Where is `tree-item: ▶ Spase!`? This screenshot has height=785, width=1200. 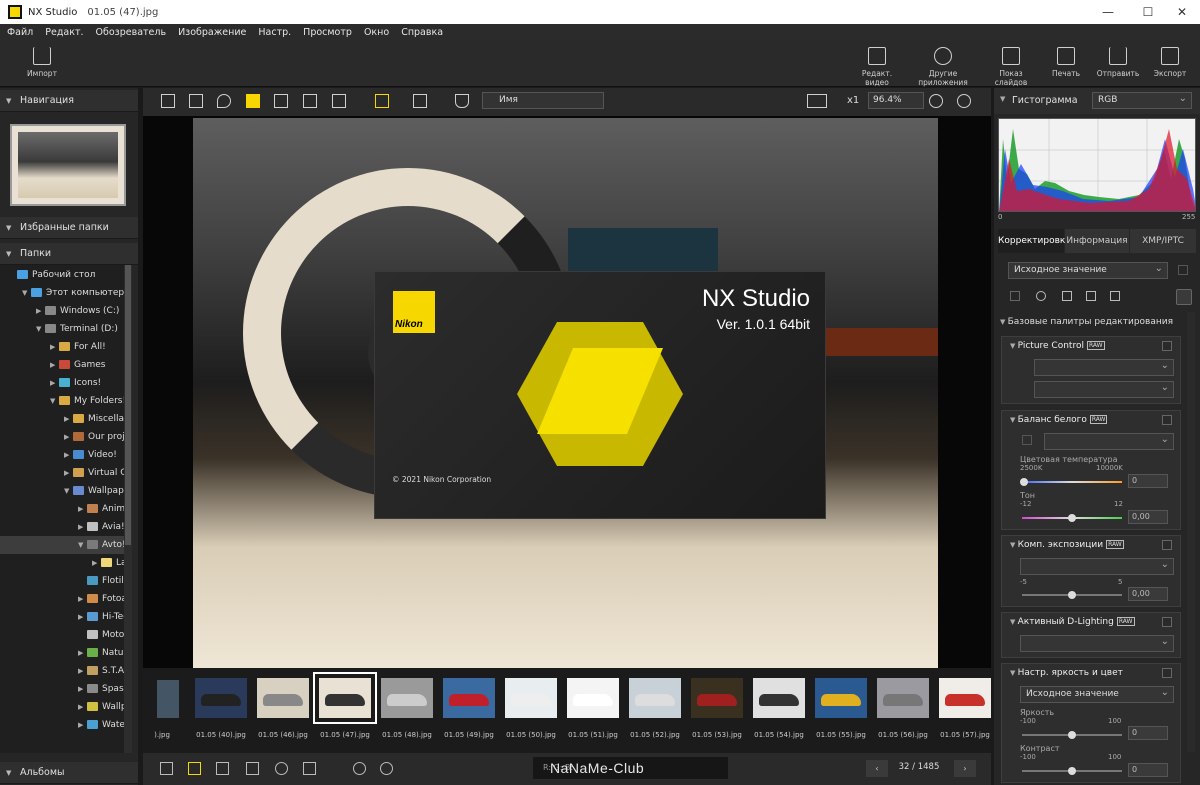 tree-item: ▶ Spase! is located at coordinates (66, 689).